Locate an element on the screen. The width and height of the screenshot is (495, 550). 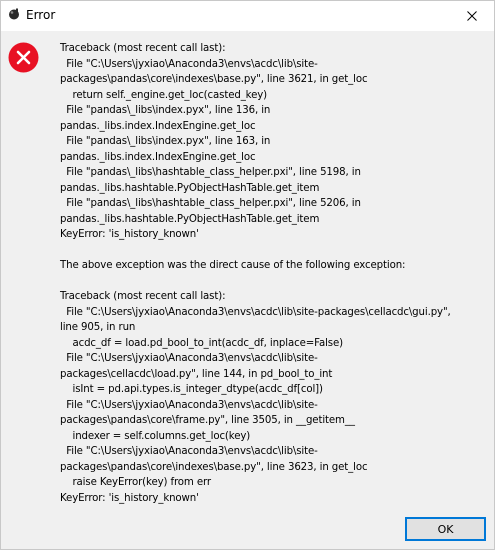
close-icon is located at coordinates (472, 16).